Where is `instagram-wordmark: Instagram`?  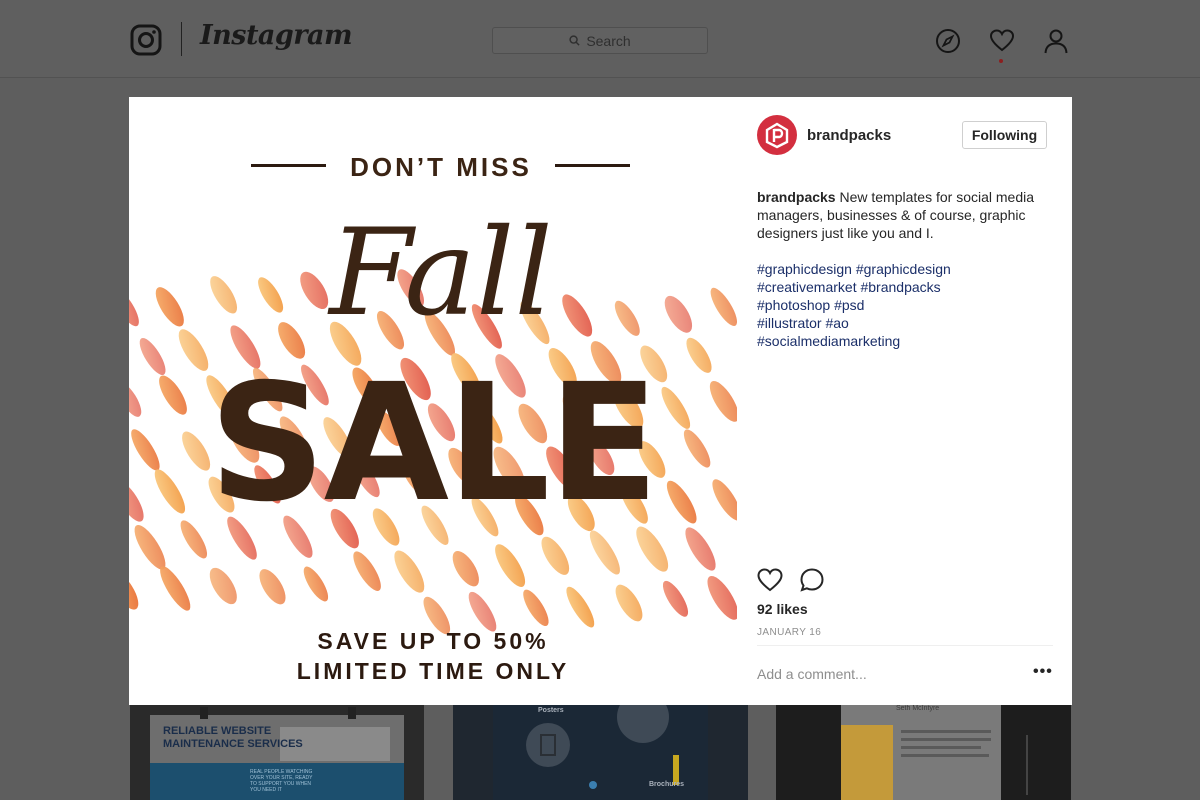
instagram-wordmark: Instagram is located at coordinates (276, 35).